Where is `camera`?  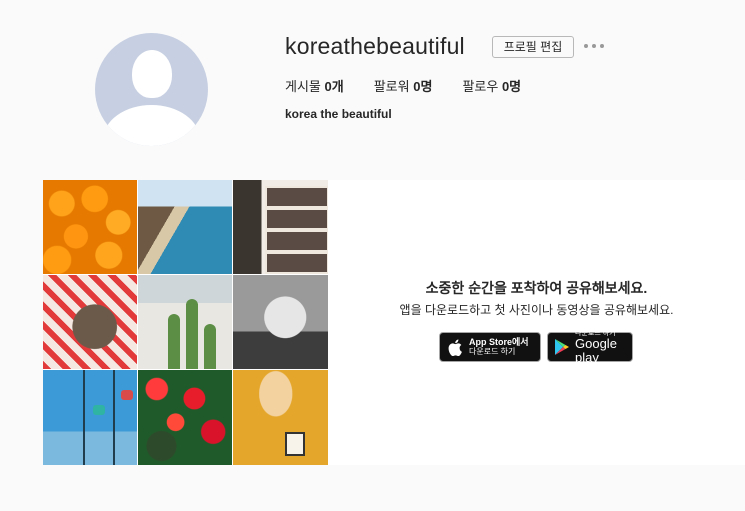 camera is located at coordinates (295, 444).